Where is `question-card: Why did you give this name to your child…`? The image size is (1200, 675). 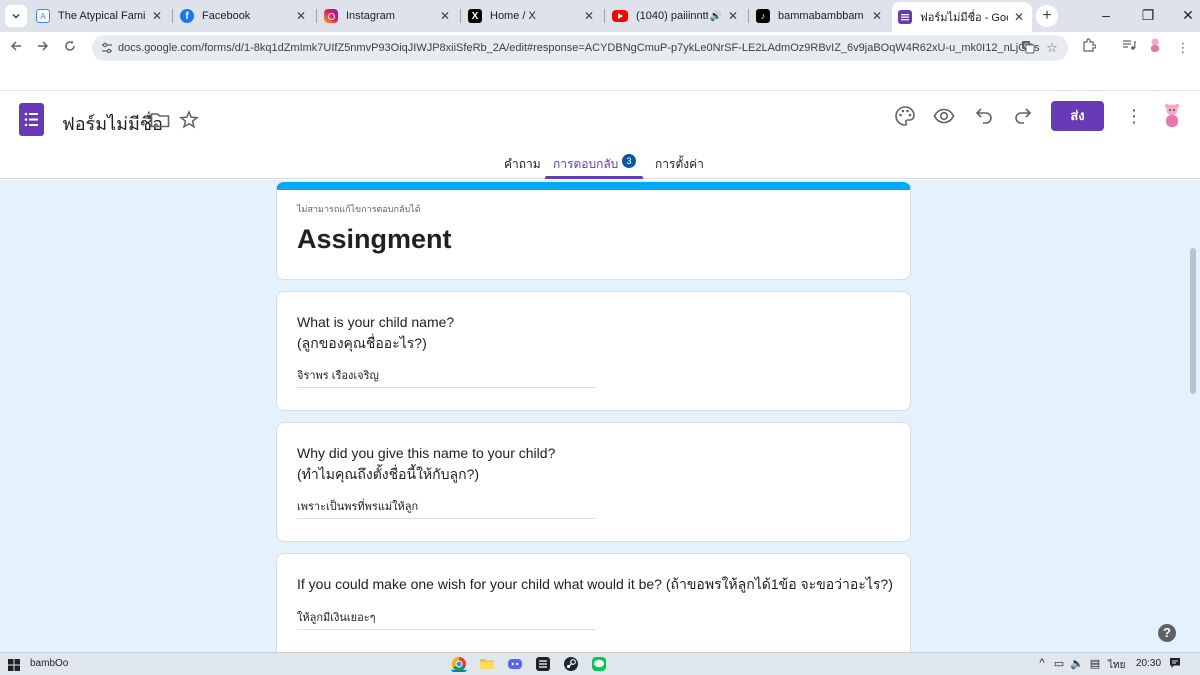
question-card: Why did you give this name to your child… is located at coordinates (593, 482).